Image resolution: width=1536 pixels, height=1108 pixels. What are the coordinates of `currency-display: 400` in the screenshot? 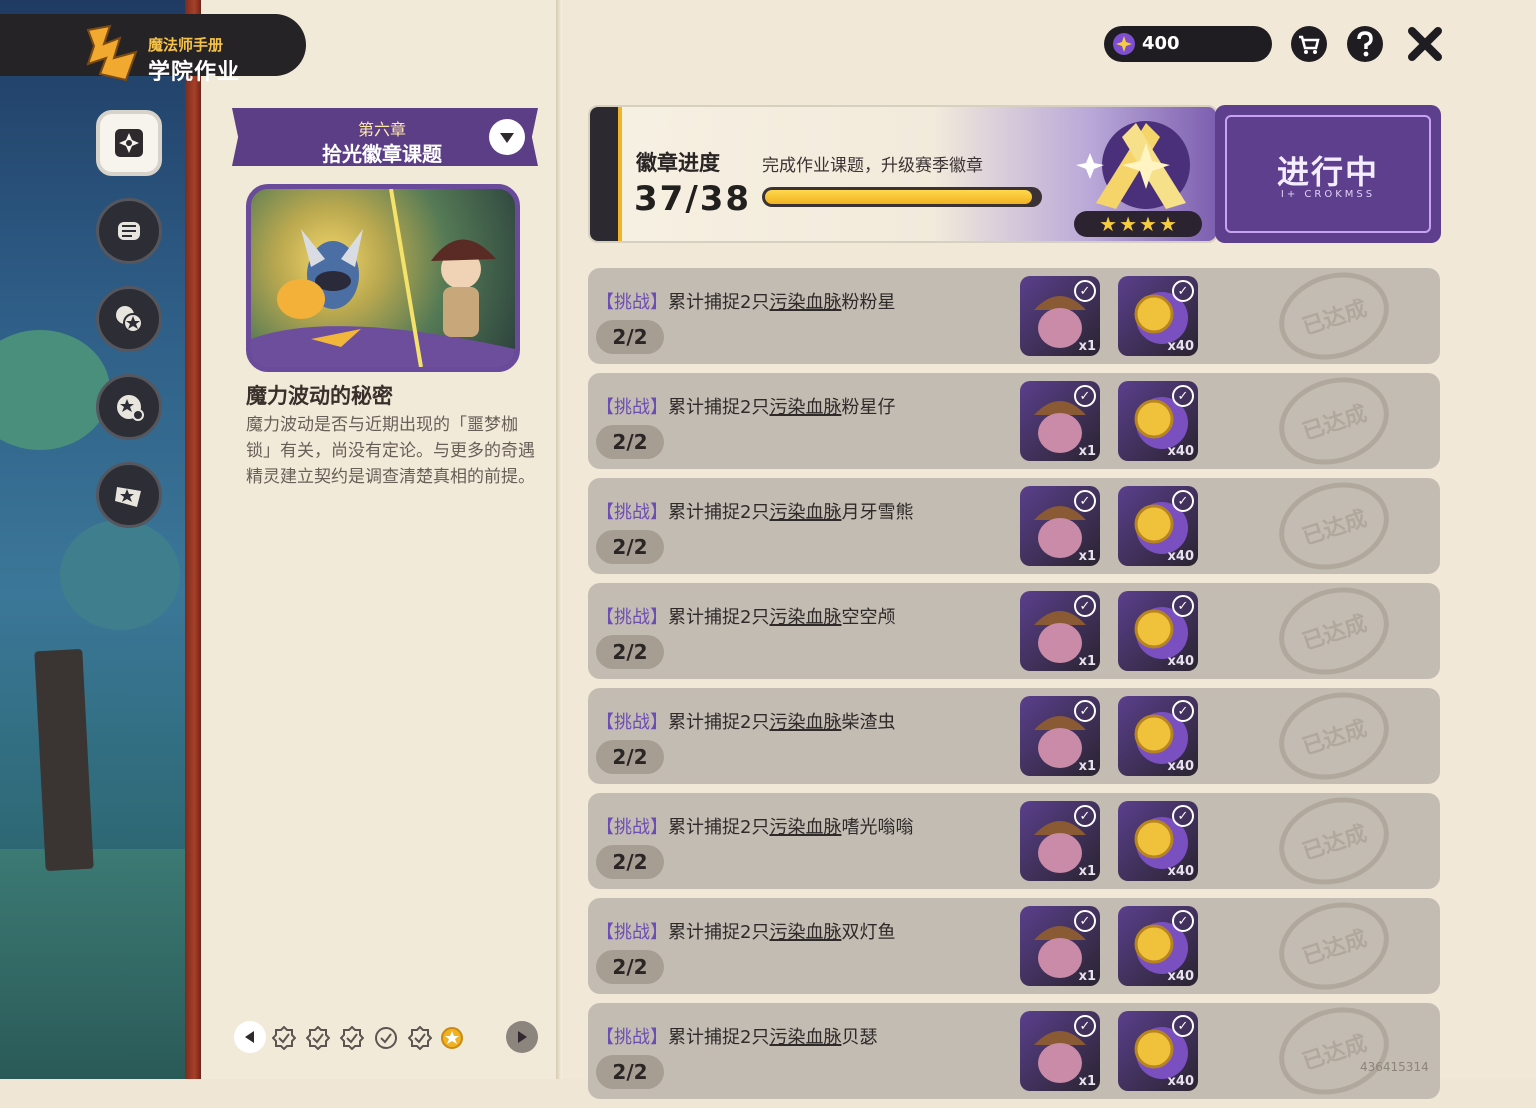 It's located at (1188, 44).